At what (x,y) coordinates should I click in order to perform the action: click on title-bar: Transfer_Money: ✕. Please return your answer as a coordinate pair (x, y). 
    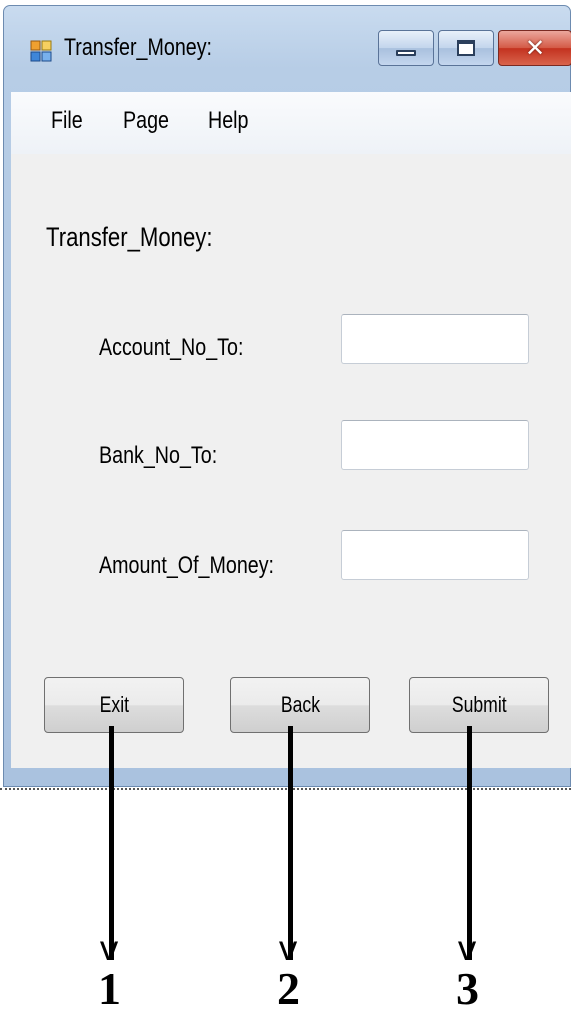
    Looking at the image, I should click on (287, 49).